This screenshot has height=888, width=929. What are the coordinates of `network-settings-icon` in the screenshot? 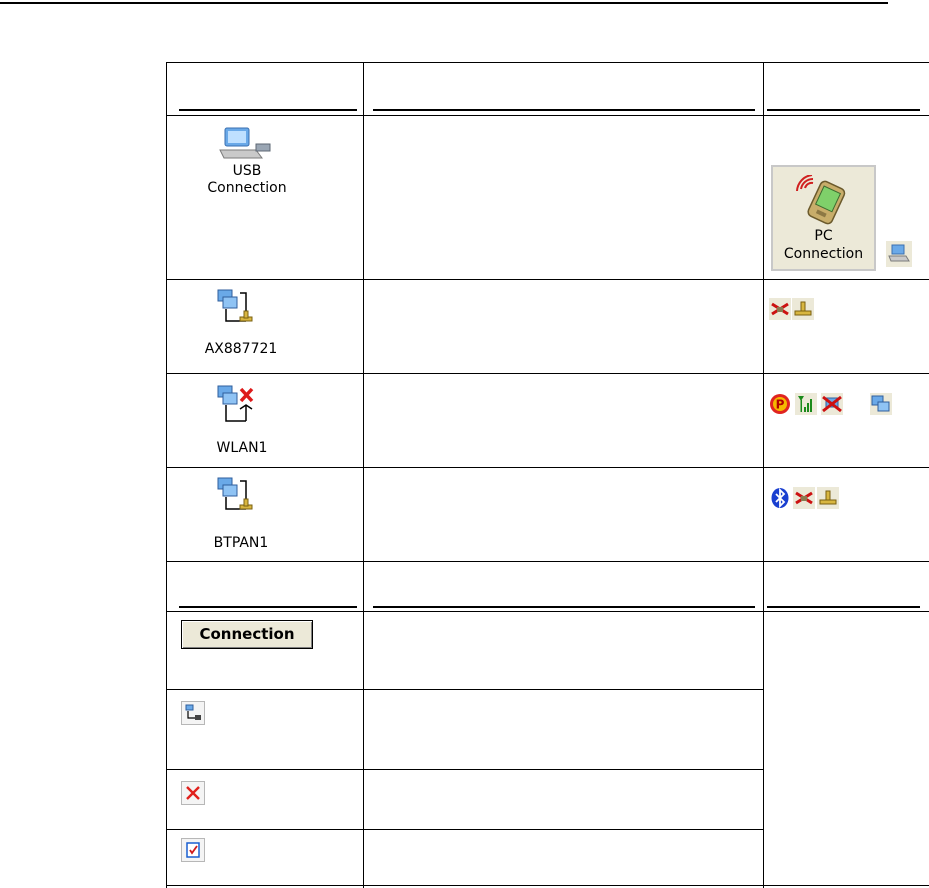 It's located at (193, 713).